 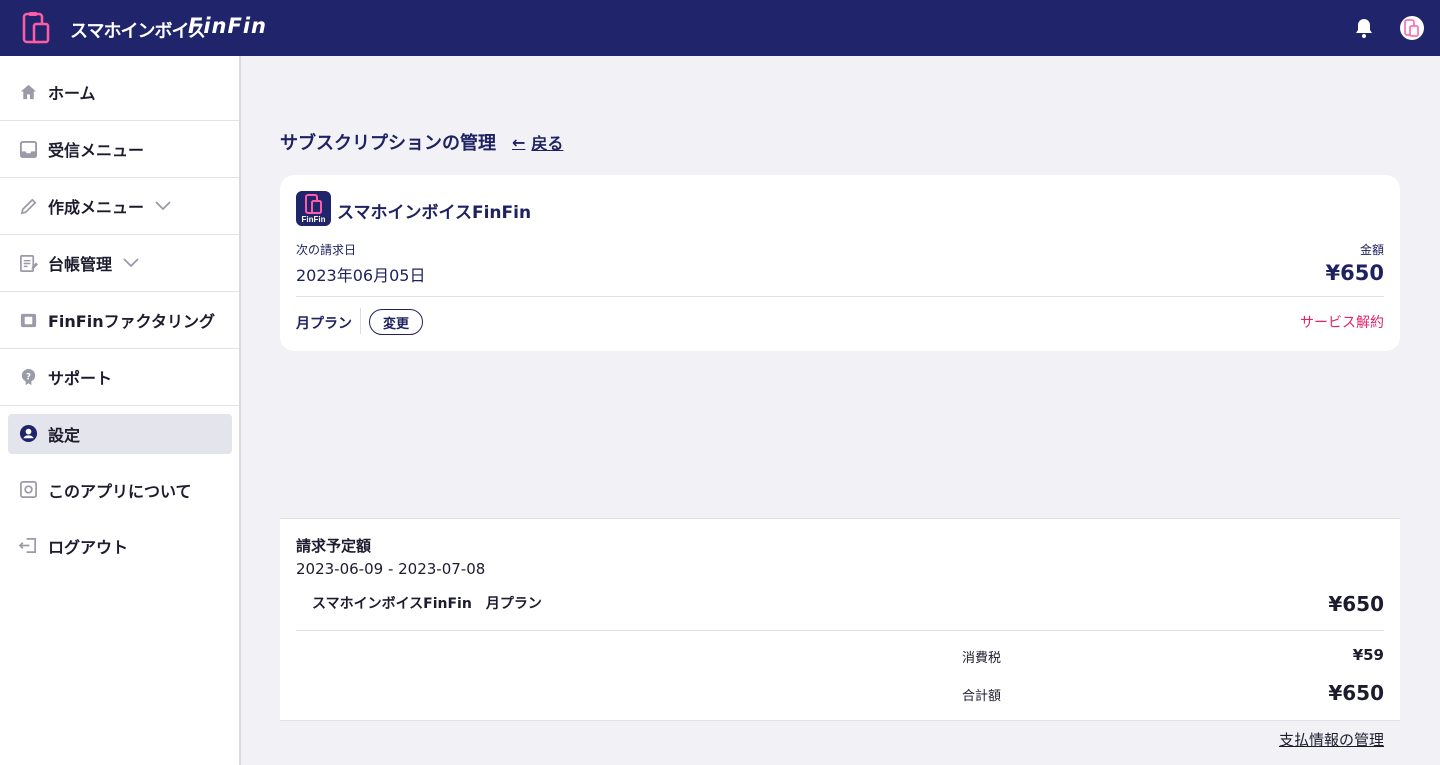 I want to click on arrow-left-icon: ←, so click(x=519, y=142).